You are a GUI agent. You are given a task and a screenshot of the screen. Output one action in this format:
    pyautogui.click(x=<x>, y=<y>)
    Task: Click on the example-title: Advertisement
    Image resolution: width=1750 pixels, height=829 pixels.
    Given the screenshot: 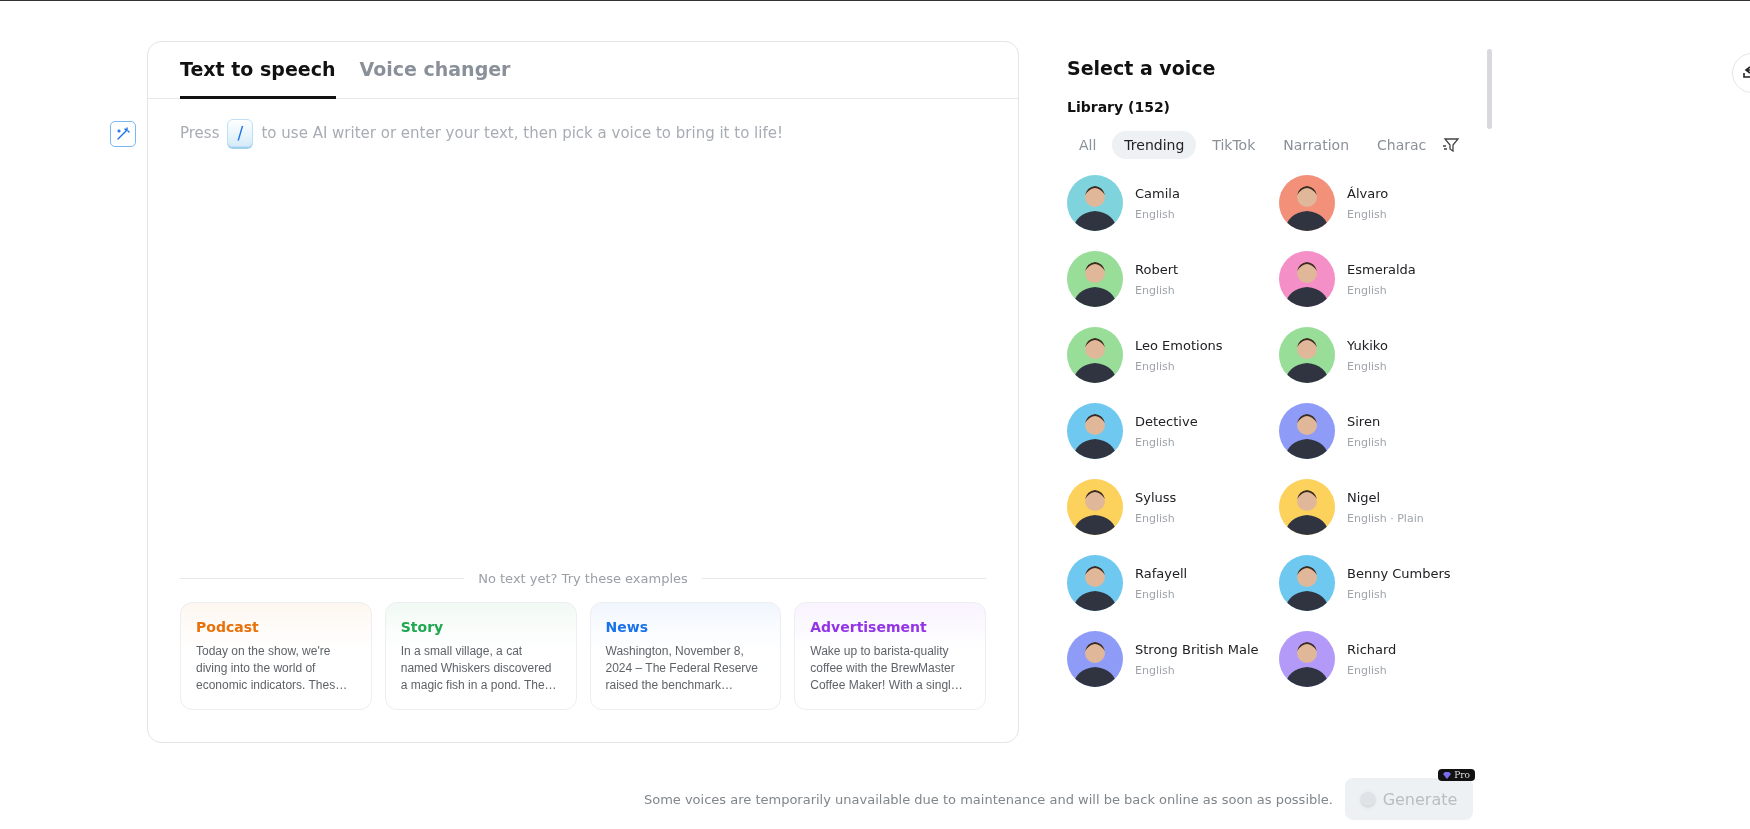 What is the action you would take?
    pyautogui.click(x=869, y=627)
    